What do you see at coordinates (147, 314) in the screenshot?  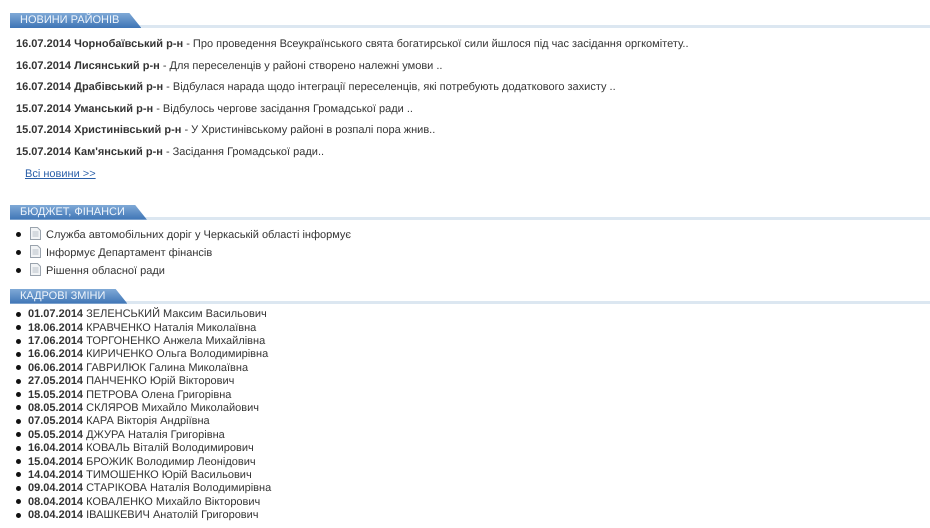 I see `personnel-item: 01.07.2014 ЗЕЛЕНСЬКИЙ Максим Васильович` at bounding box center [147, 314].